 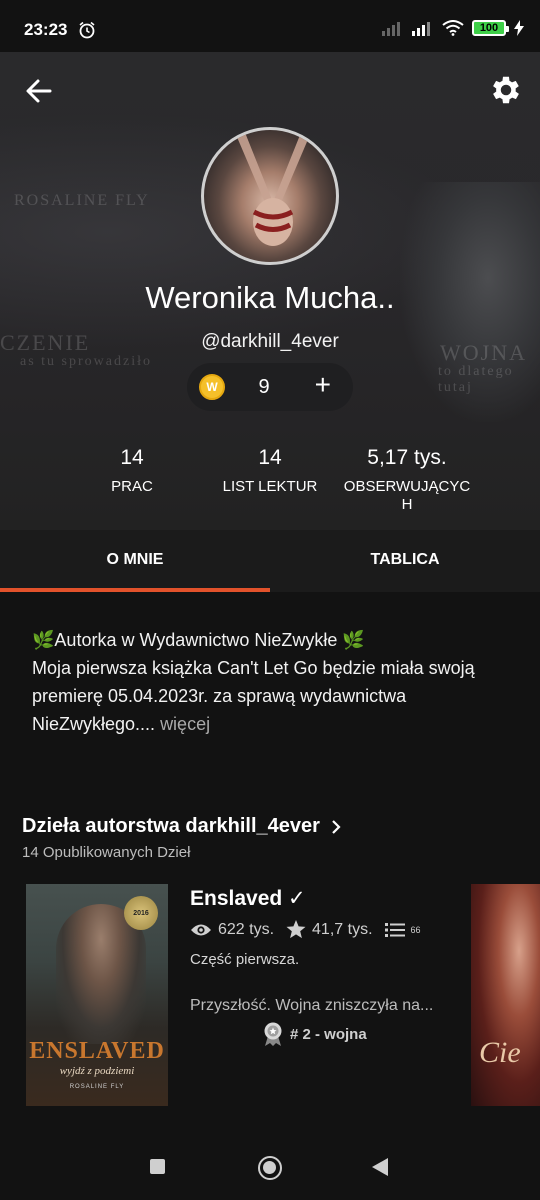 I want to click on votes-count: 41,7 tys., so click(x=342, y=929).